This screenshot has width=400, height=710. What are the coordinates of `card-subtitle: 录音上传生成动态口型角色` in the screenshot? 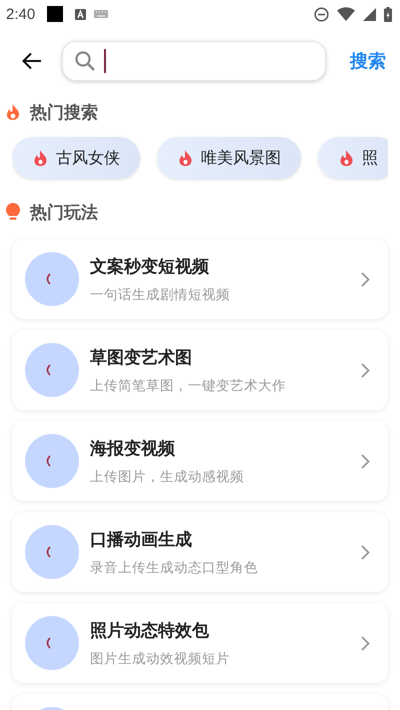 It's located at (174, 567).